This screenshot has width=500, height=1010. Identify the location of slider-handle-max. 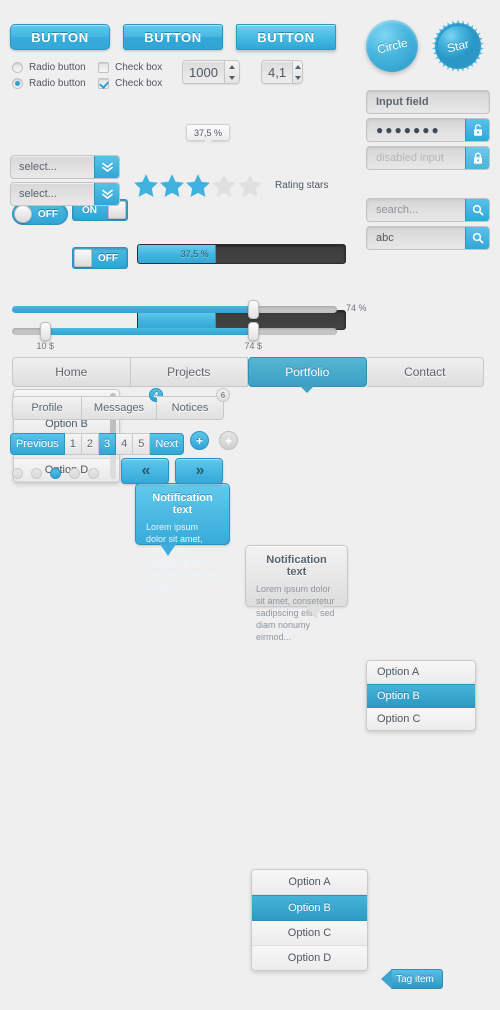
(253, 331).